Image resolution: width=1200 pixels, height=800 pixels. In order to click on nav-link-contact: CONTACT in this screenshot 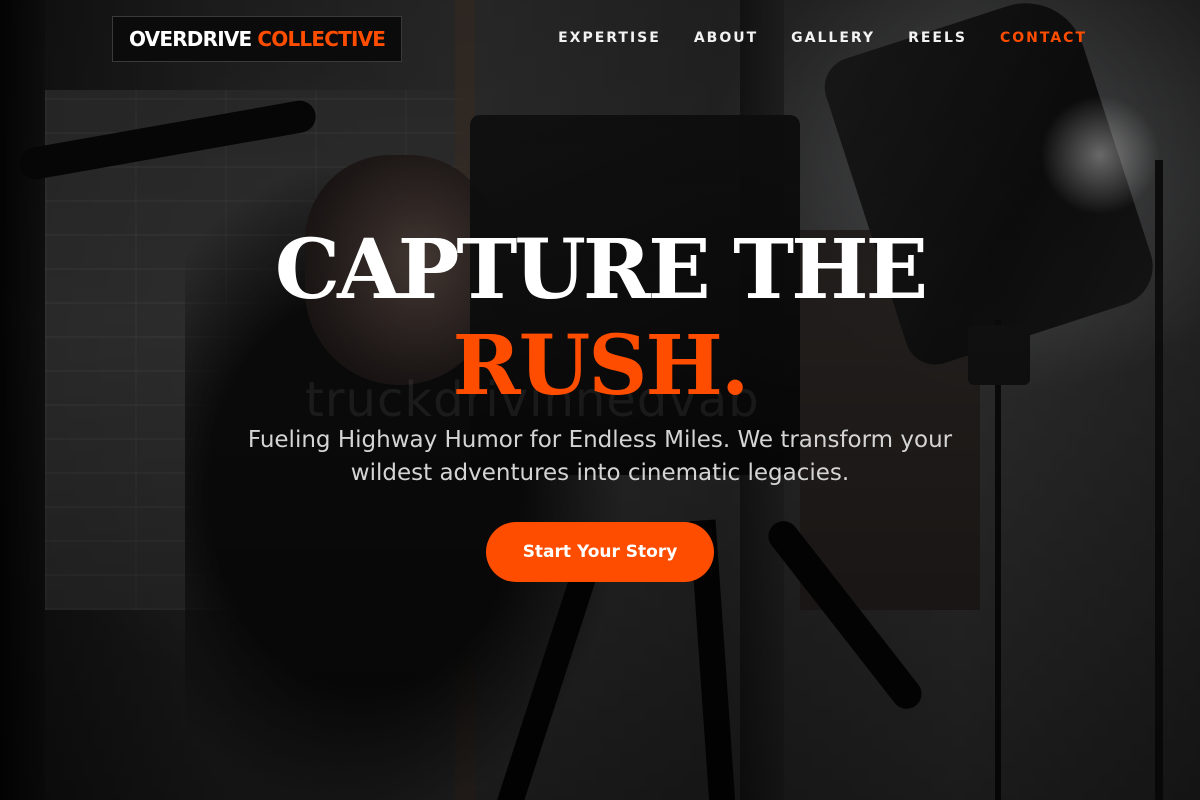, I will do `click(1043, 38)`.